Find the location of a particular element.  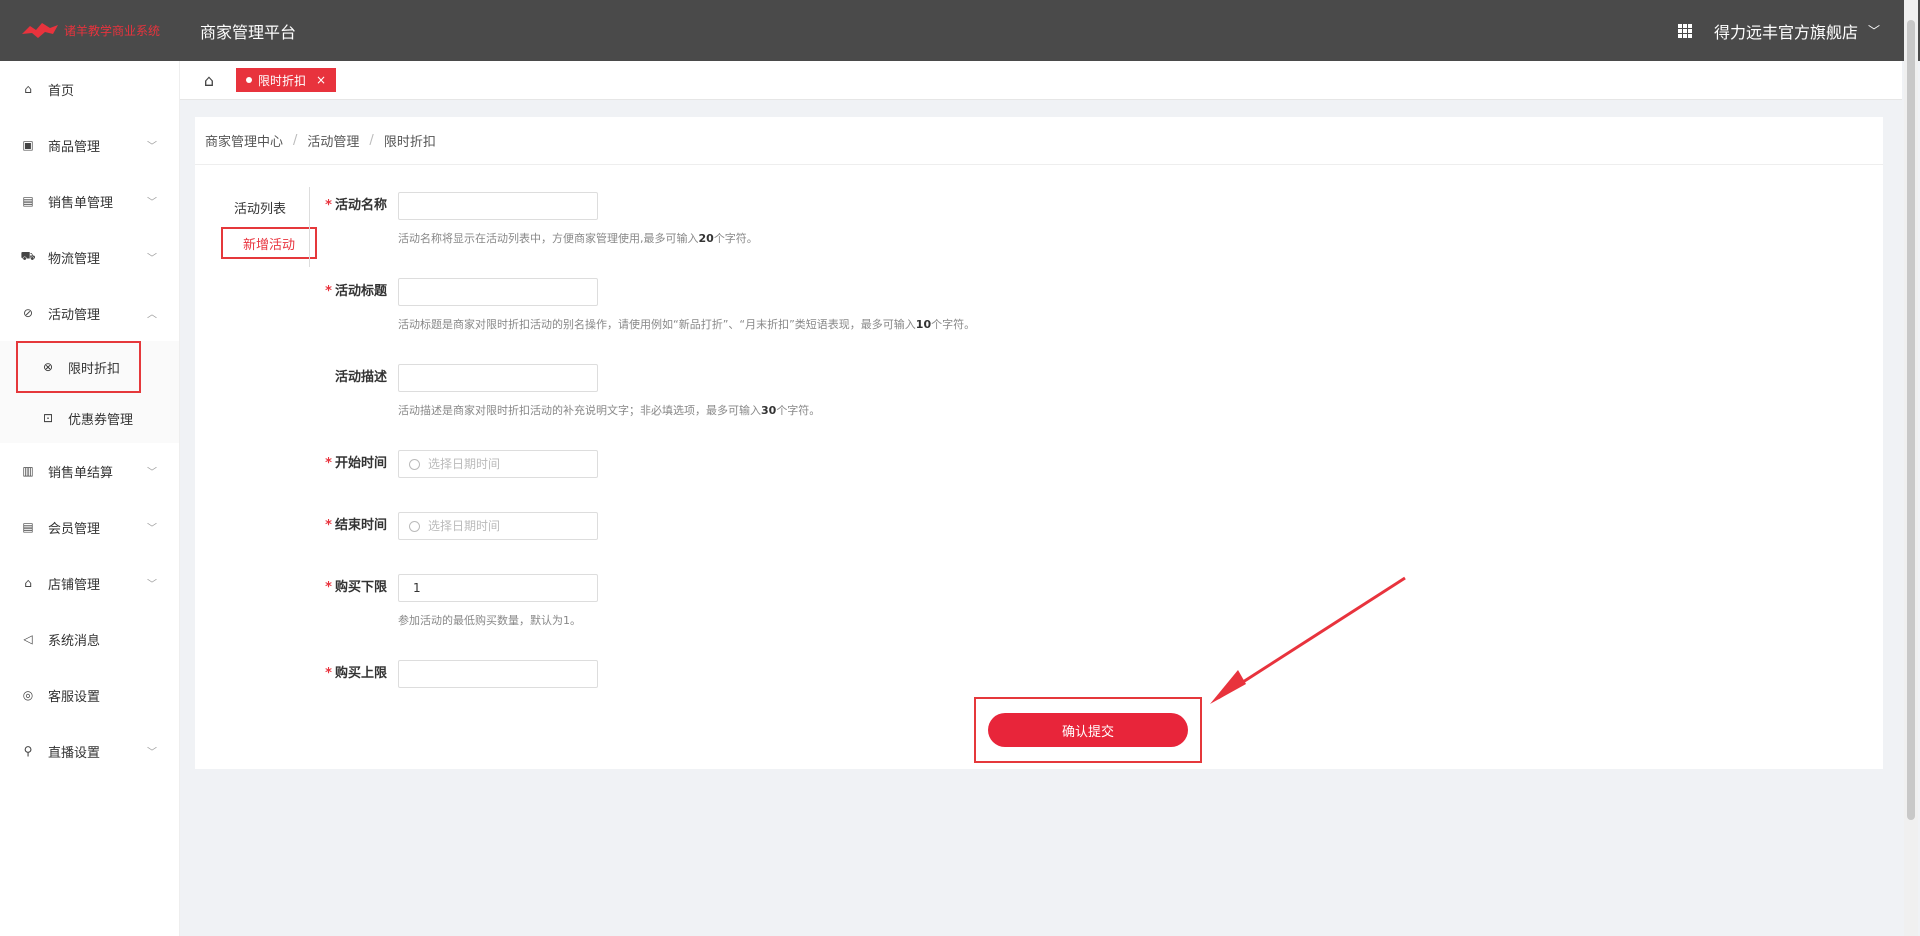

sidebar-item-home: ⌂ 首页 is located at coordinates (89, 89).